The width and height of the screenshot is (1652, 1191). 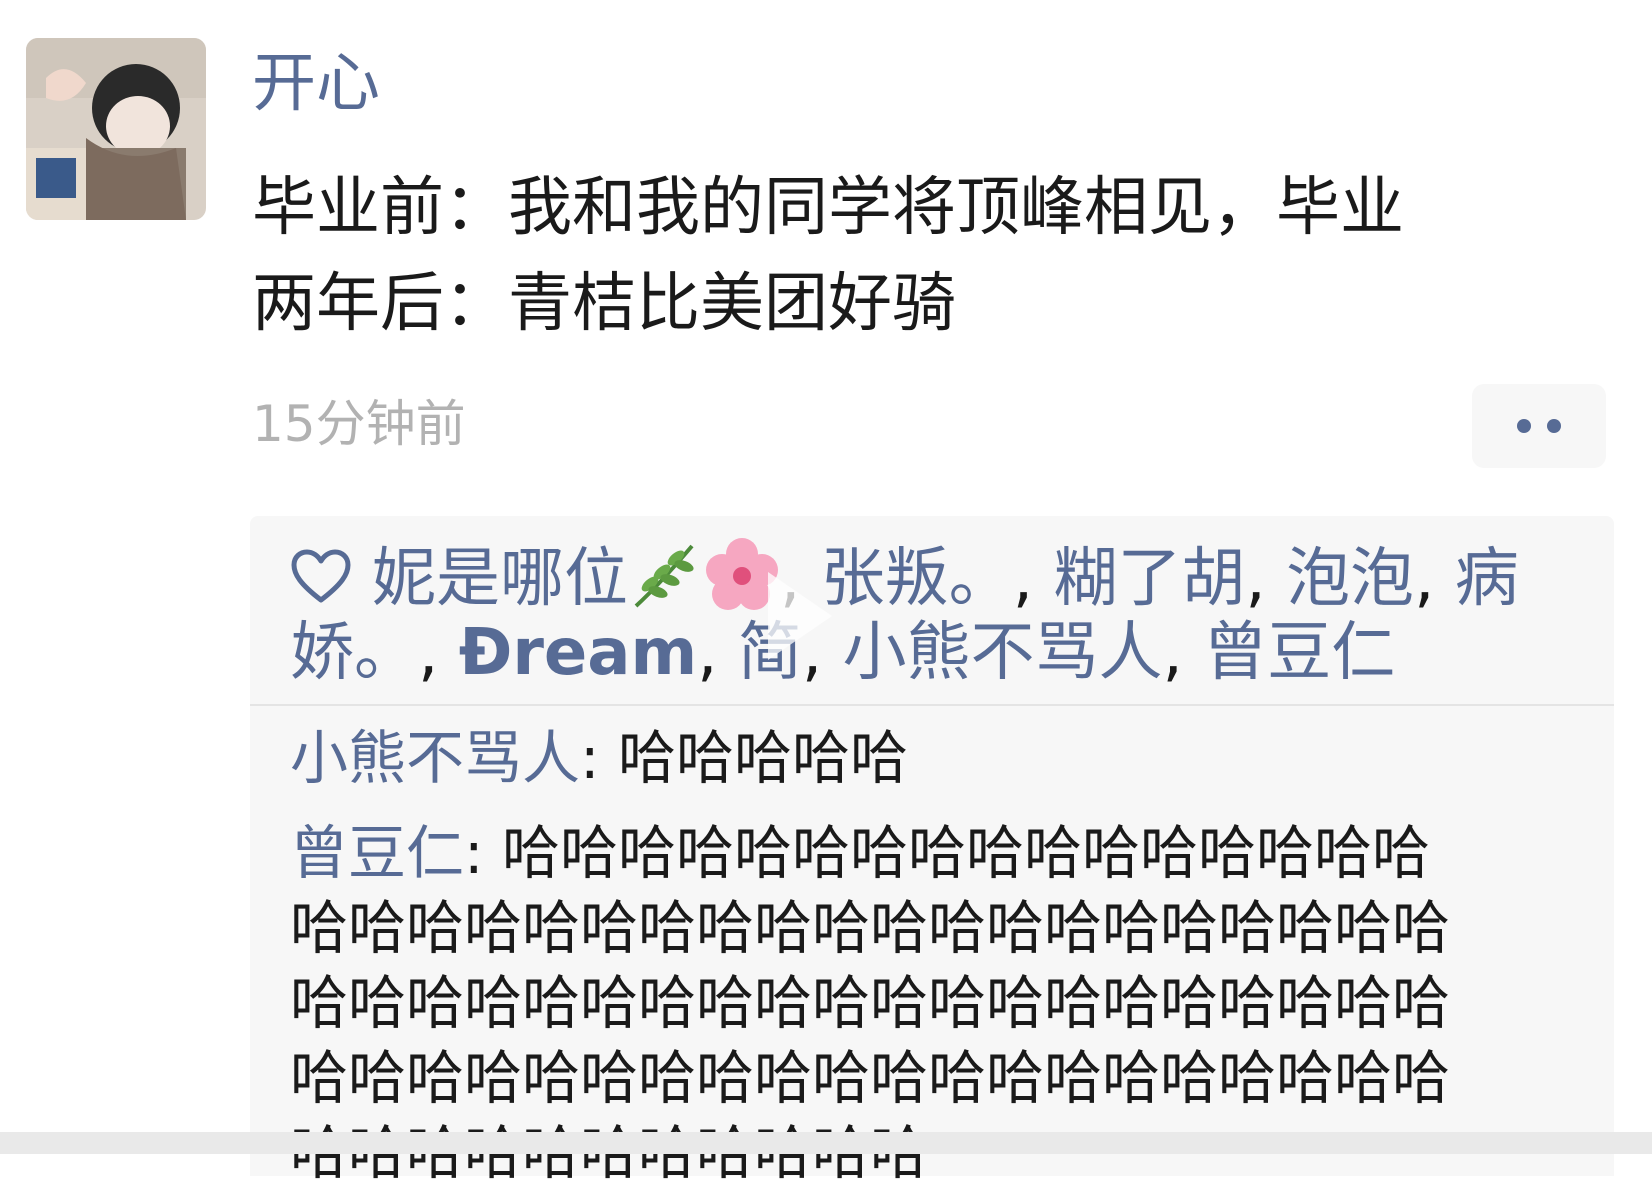 I want to click on more-options-button, so click(x=1539, y=426).